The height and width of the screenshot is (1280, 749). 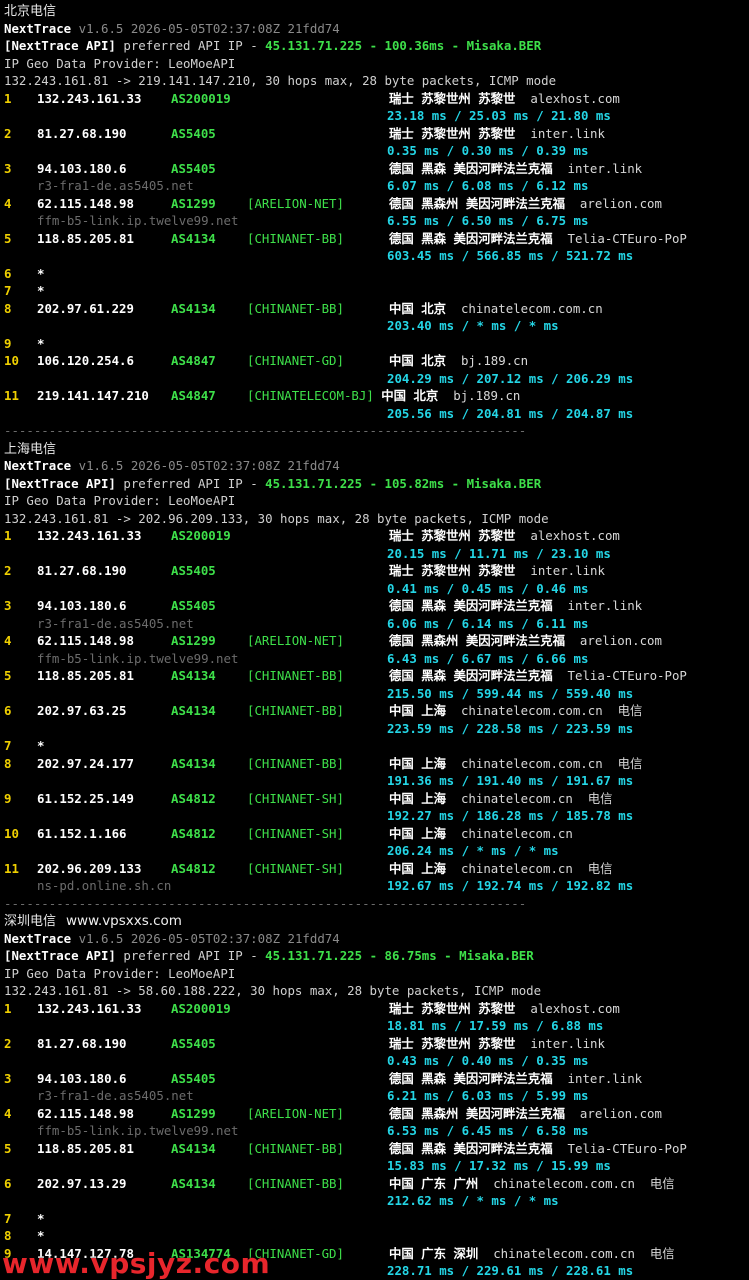 I want to click on section-title: 上海电信, so click(x=30, y=449).